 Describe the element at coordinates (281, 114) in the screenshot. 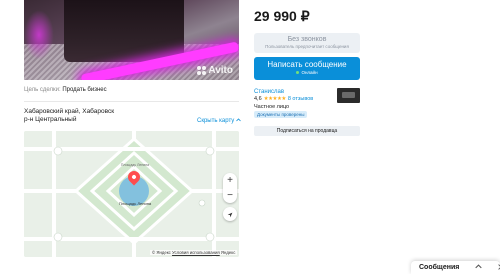

I see `verified-badge: Документы проверены` at that location.